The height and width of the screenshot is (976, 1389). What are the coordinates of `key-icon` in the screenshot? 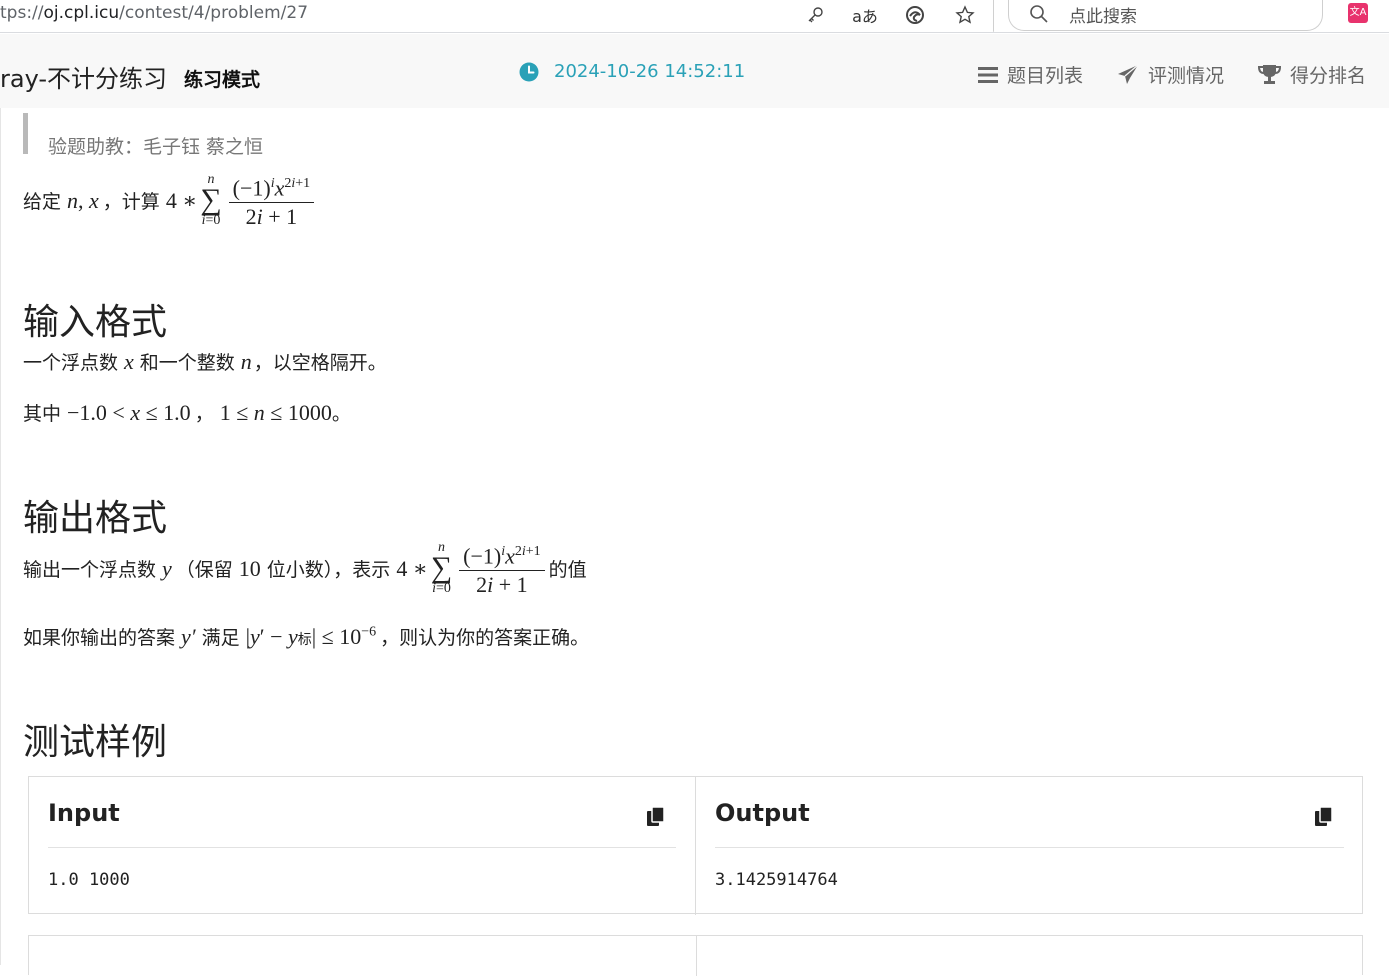 It's located at (815, 15).